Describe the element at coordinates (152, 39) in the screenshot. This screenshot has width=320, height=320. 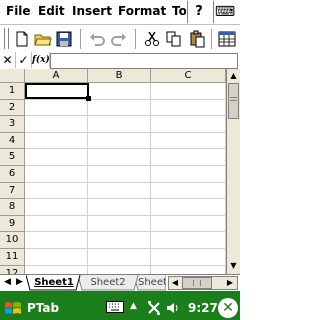
I see `cut-icon` at that location.